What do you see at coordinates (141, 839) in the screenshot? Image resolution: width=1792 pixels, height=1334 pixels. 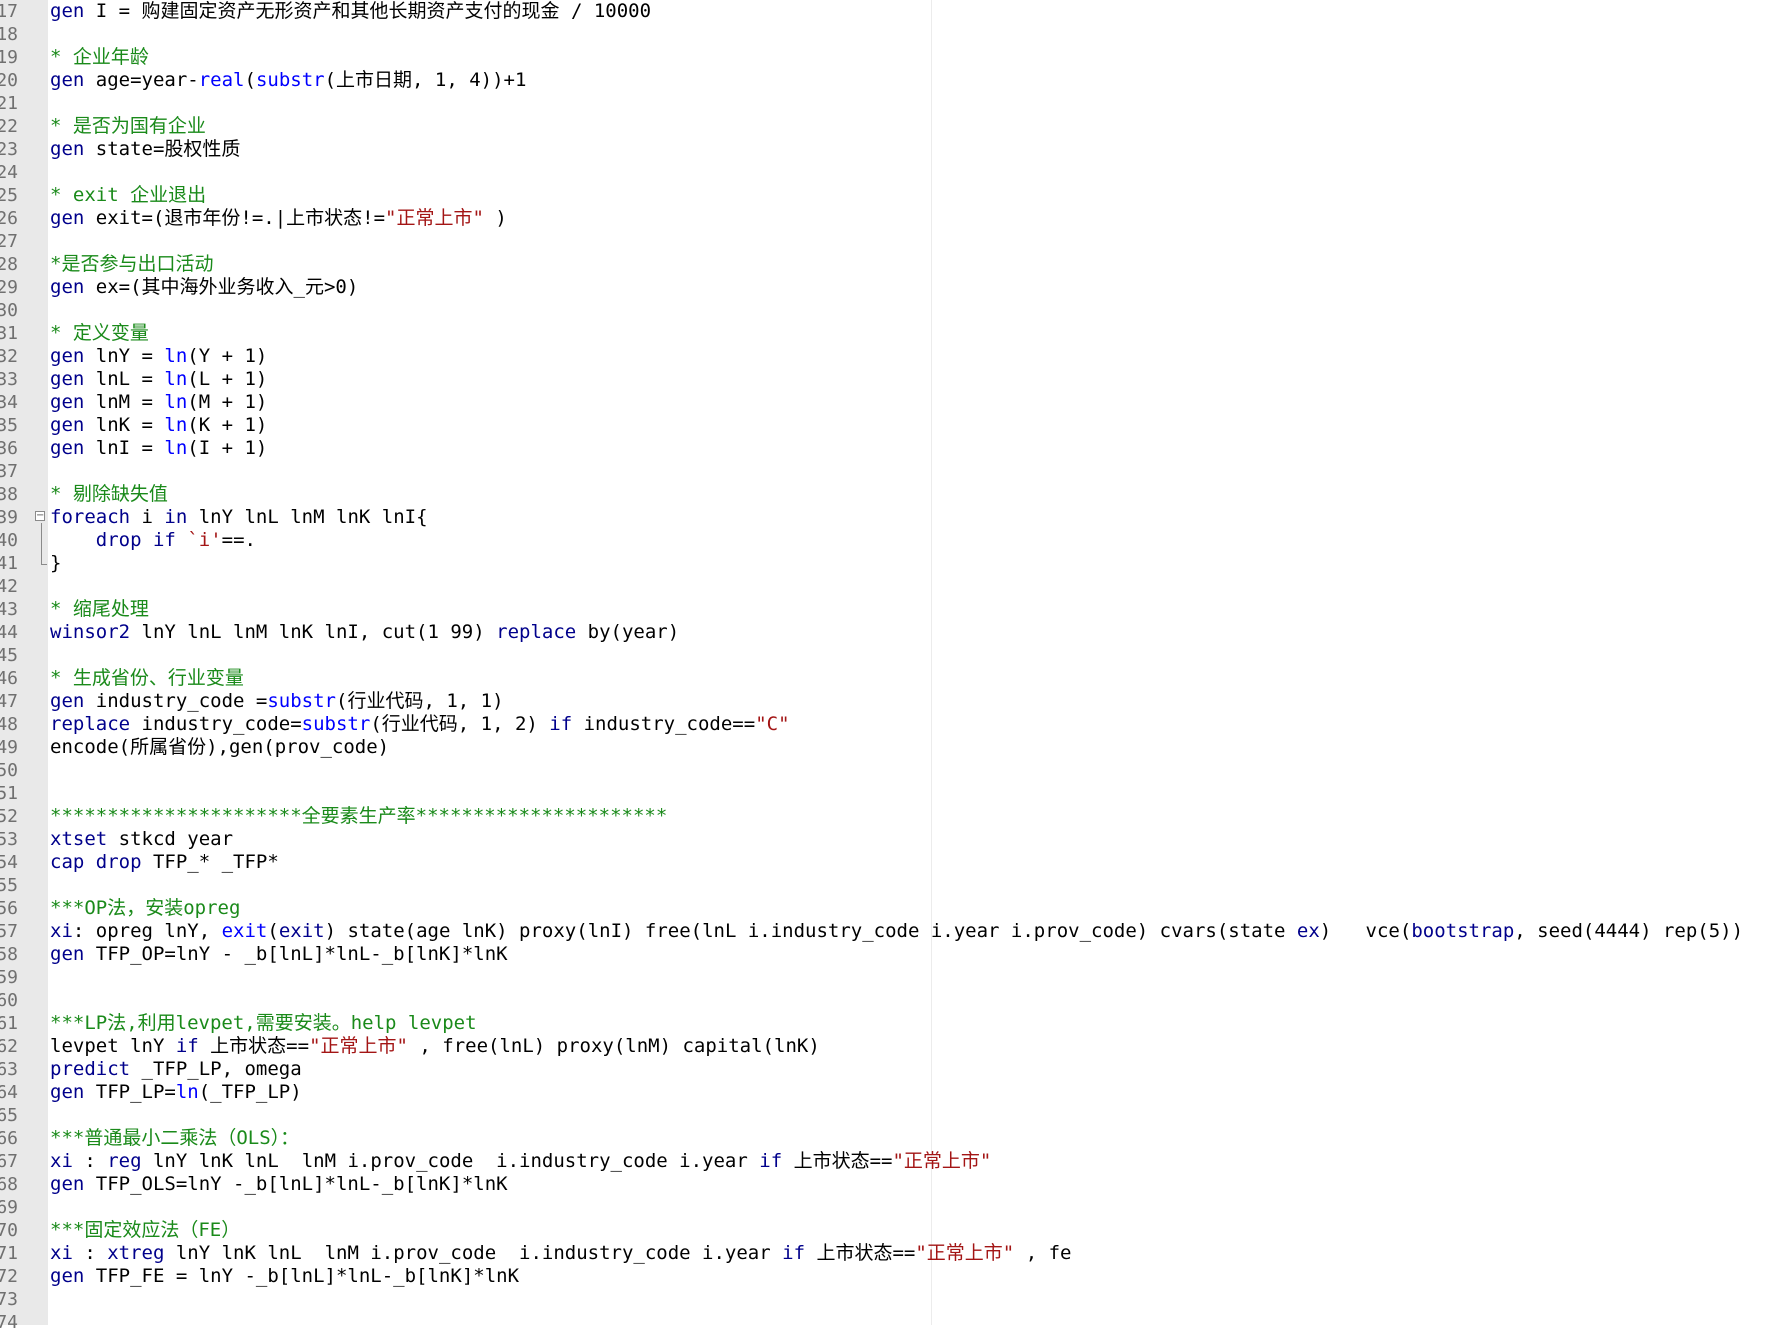 I see `code-text: xtset stkcd year` at bounding box center [141, 839].